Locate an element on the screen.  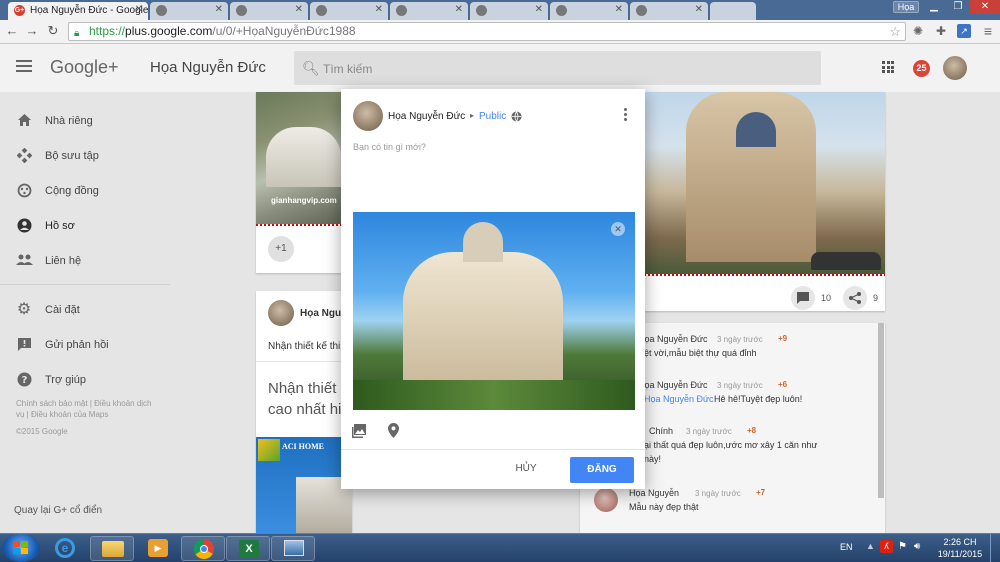
villa-shape is located at coordinates (303, 157).